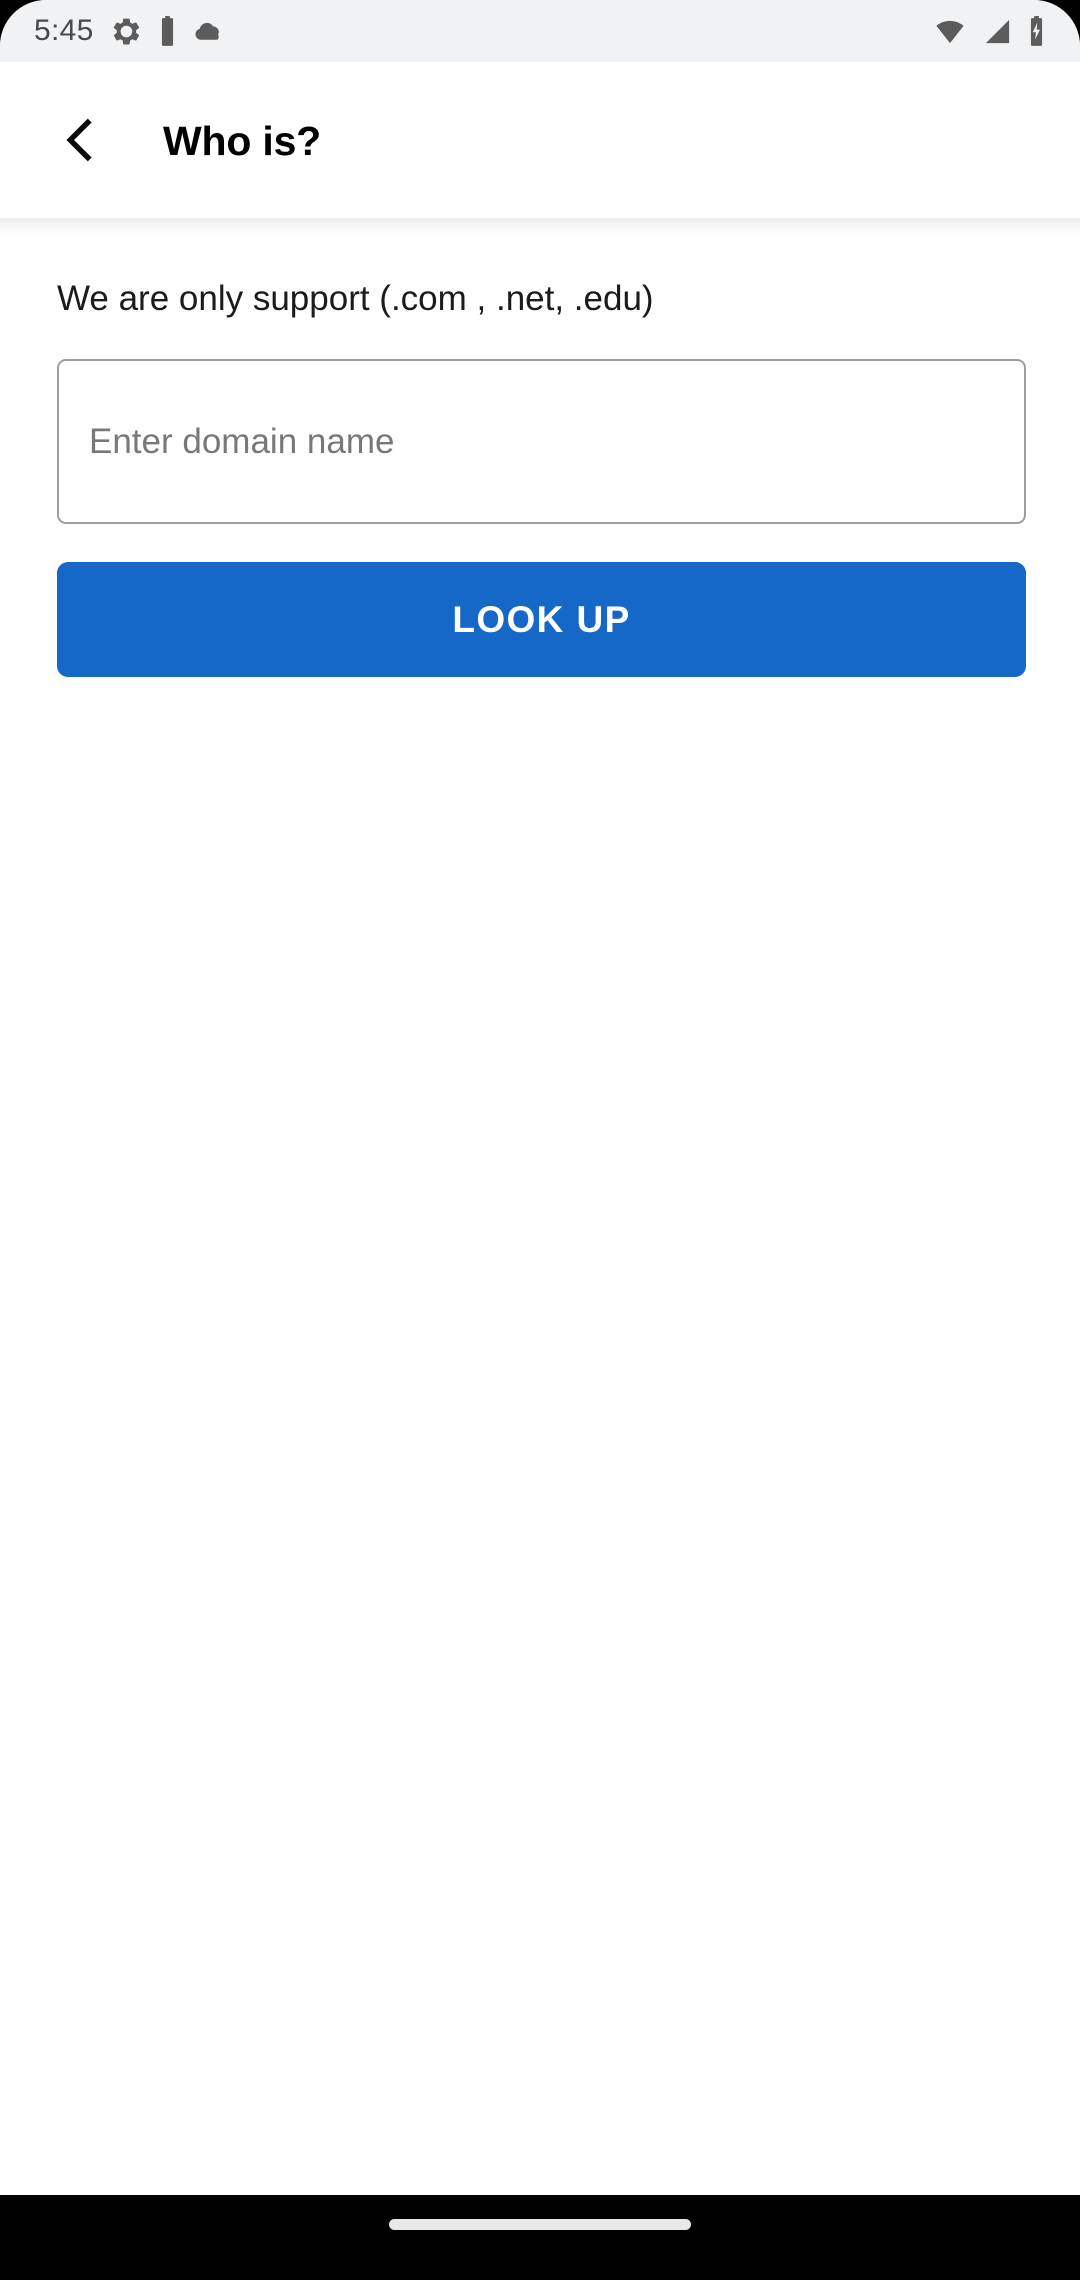 This screenshot has width=1080, height=2280. Describe the element at coordinates (540, 2237) in the screenshot. I see `gesture-navigation-bar` at that location.